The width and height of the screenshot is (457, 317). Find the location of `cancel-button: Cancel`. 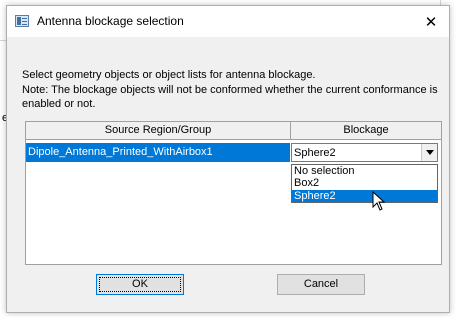

cancel-button: Cancel is located at coordinates (321, 284).